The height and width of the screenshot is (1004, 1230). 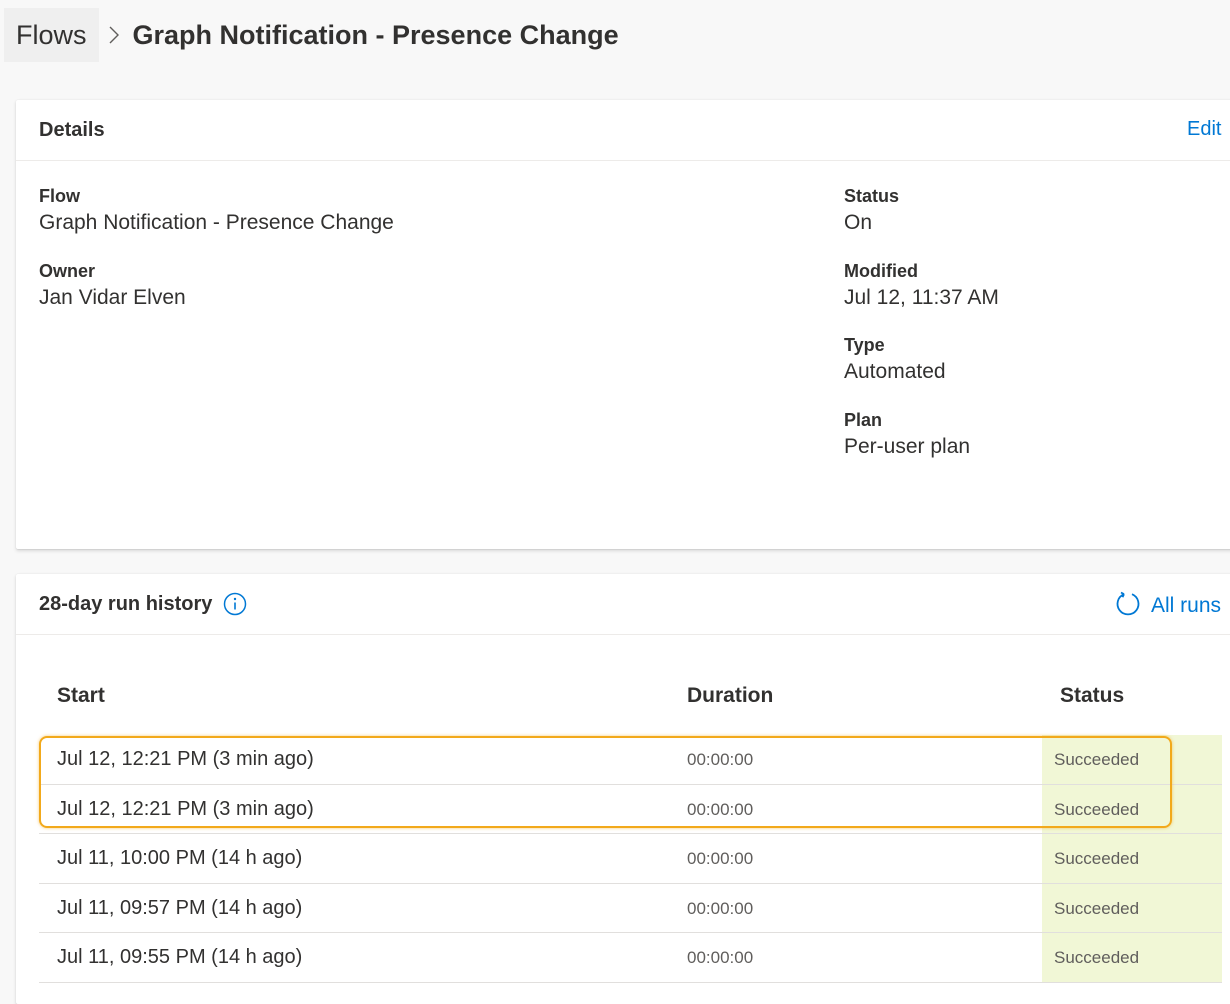 I want to click on owner-value: Jan Vidar Elven, so click(x=112, y=297).